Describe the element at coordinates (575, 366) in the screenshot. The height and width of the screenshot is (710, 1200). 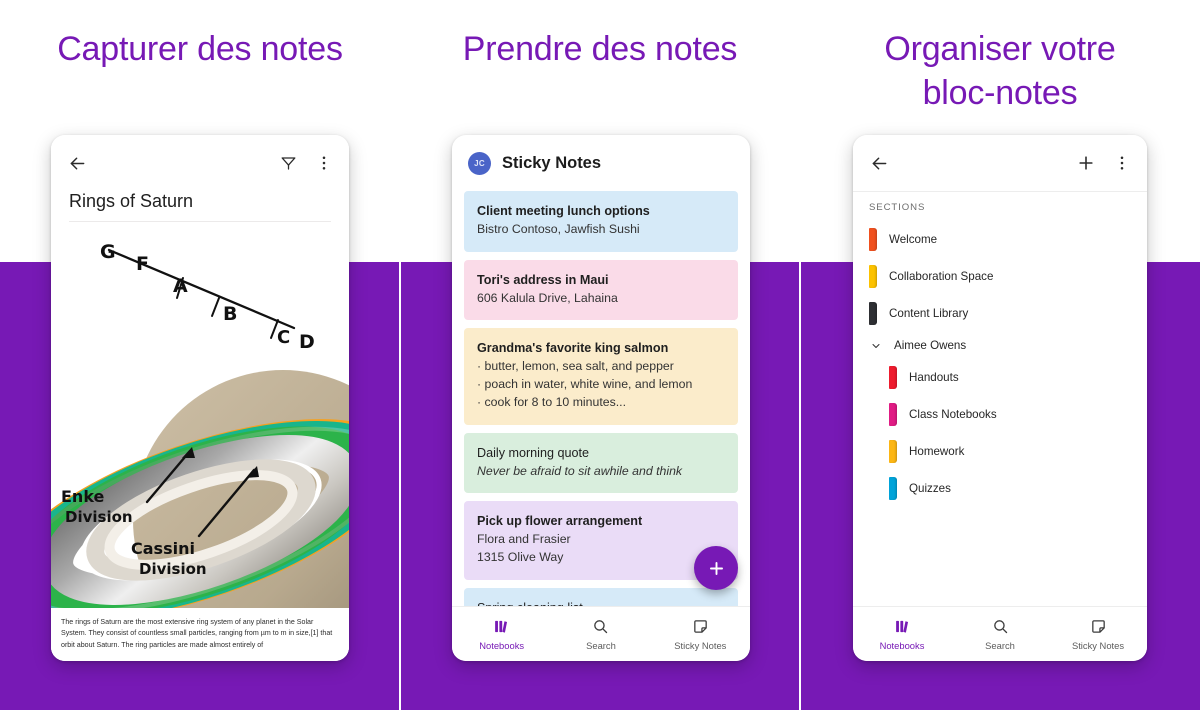
I see `note-body-line: · butter, lemon, sea salt, and pepper` at that location.